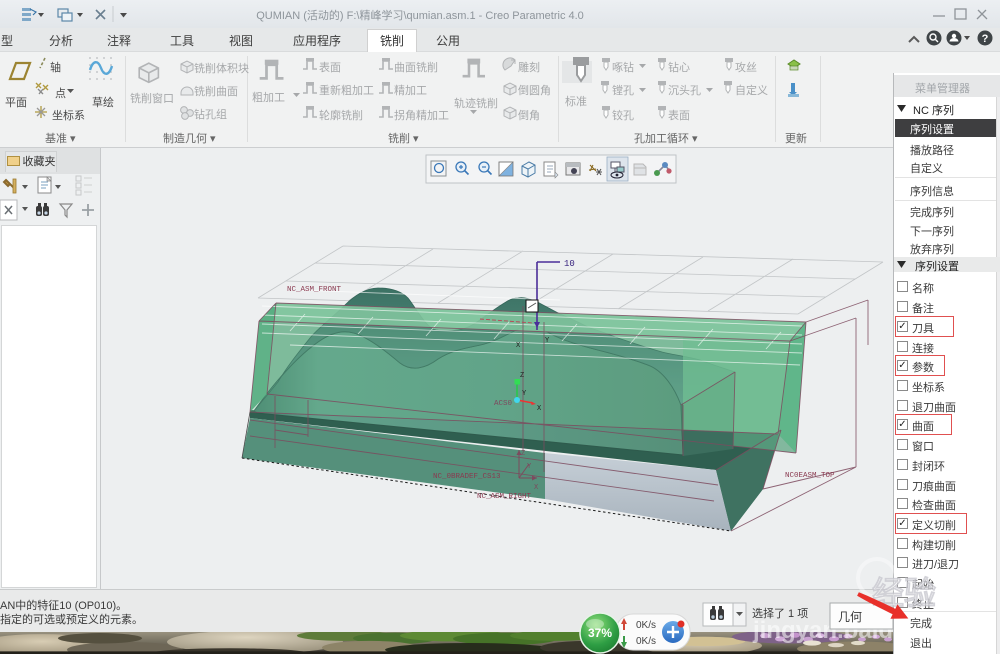 The image size is (1000, 654). Describe the element at coordinates (467, 477) in the screenshot. I see `svg-text: NC_0BRADEF_CS13` at that location.